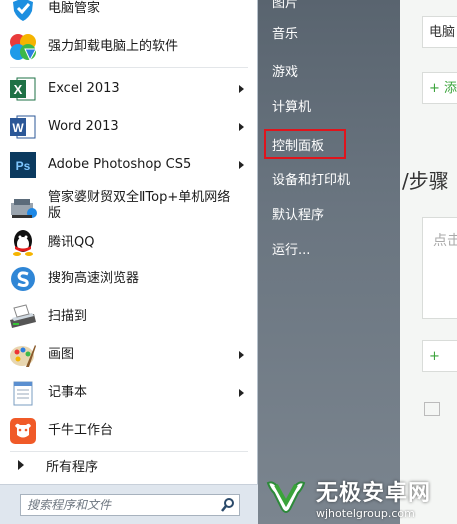  What do you see at coordinates (23, 355) in the screenshot?
I see `paint-icon` at bounding box center [23, 355].